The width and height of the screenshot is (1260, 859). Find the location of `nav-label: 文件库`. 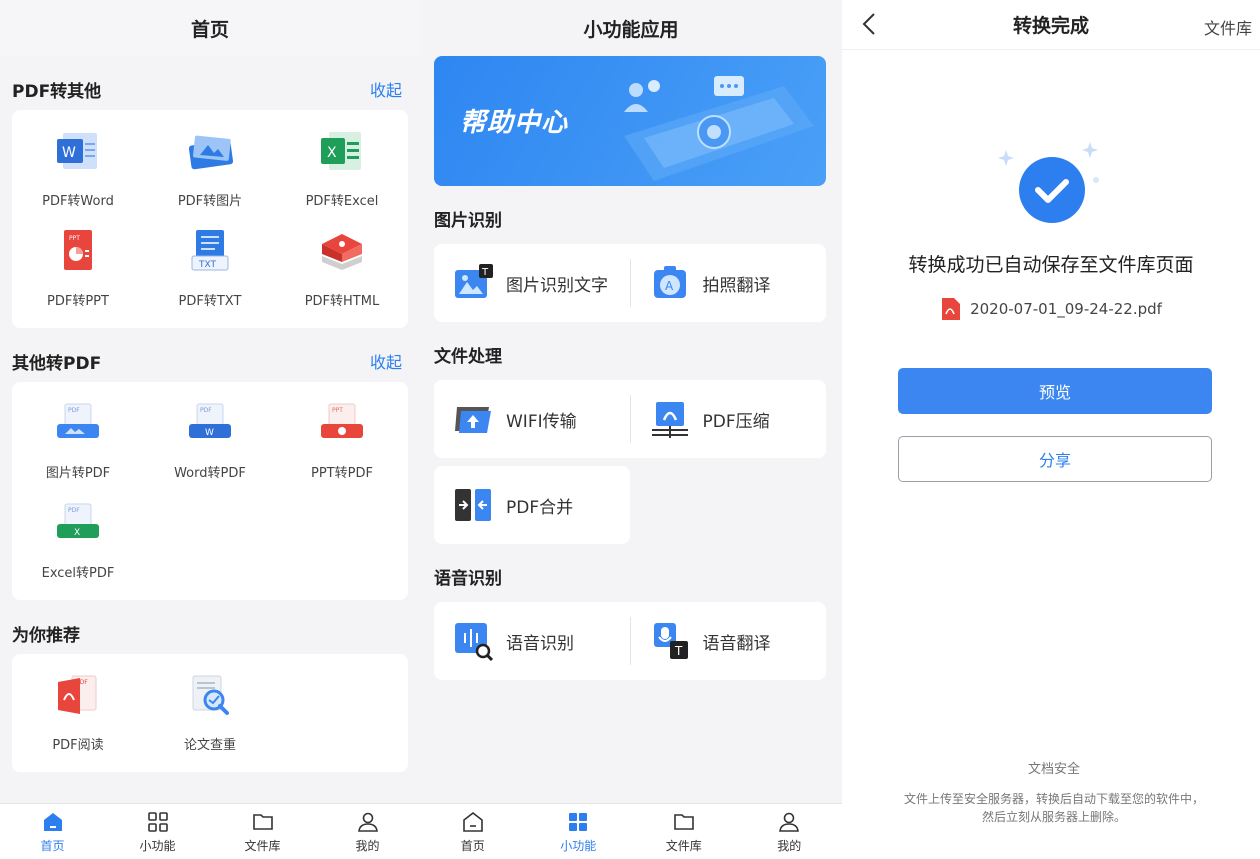

nav-label: 文件库 is located at coordinates (262, 846).